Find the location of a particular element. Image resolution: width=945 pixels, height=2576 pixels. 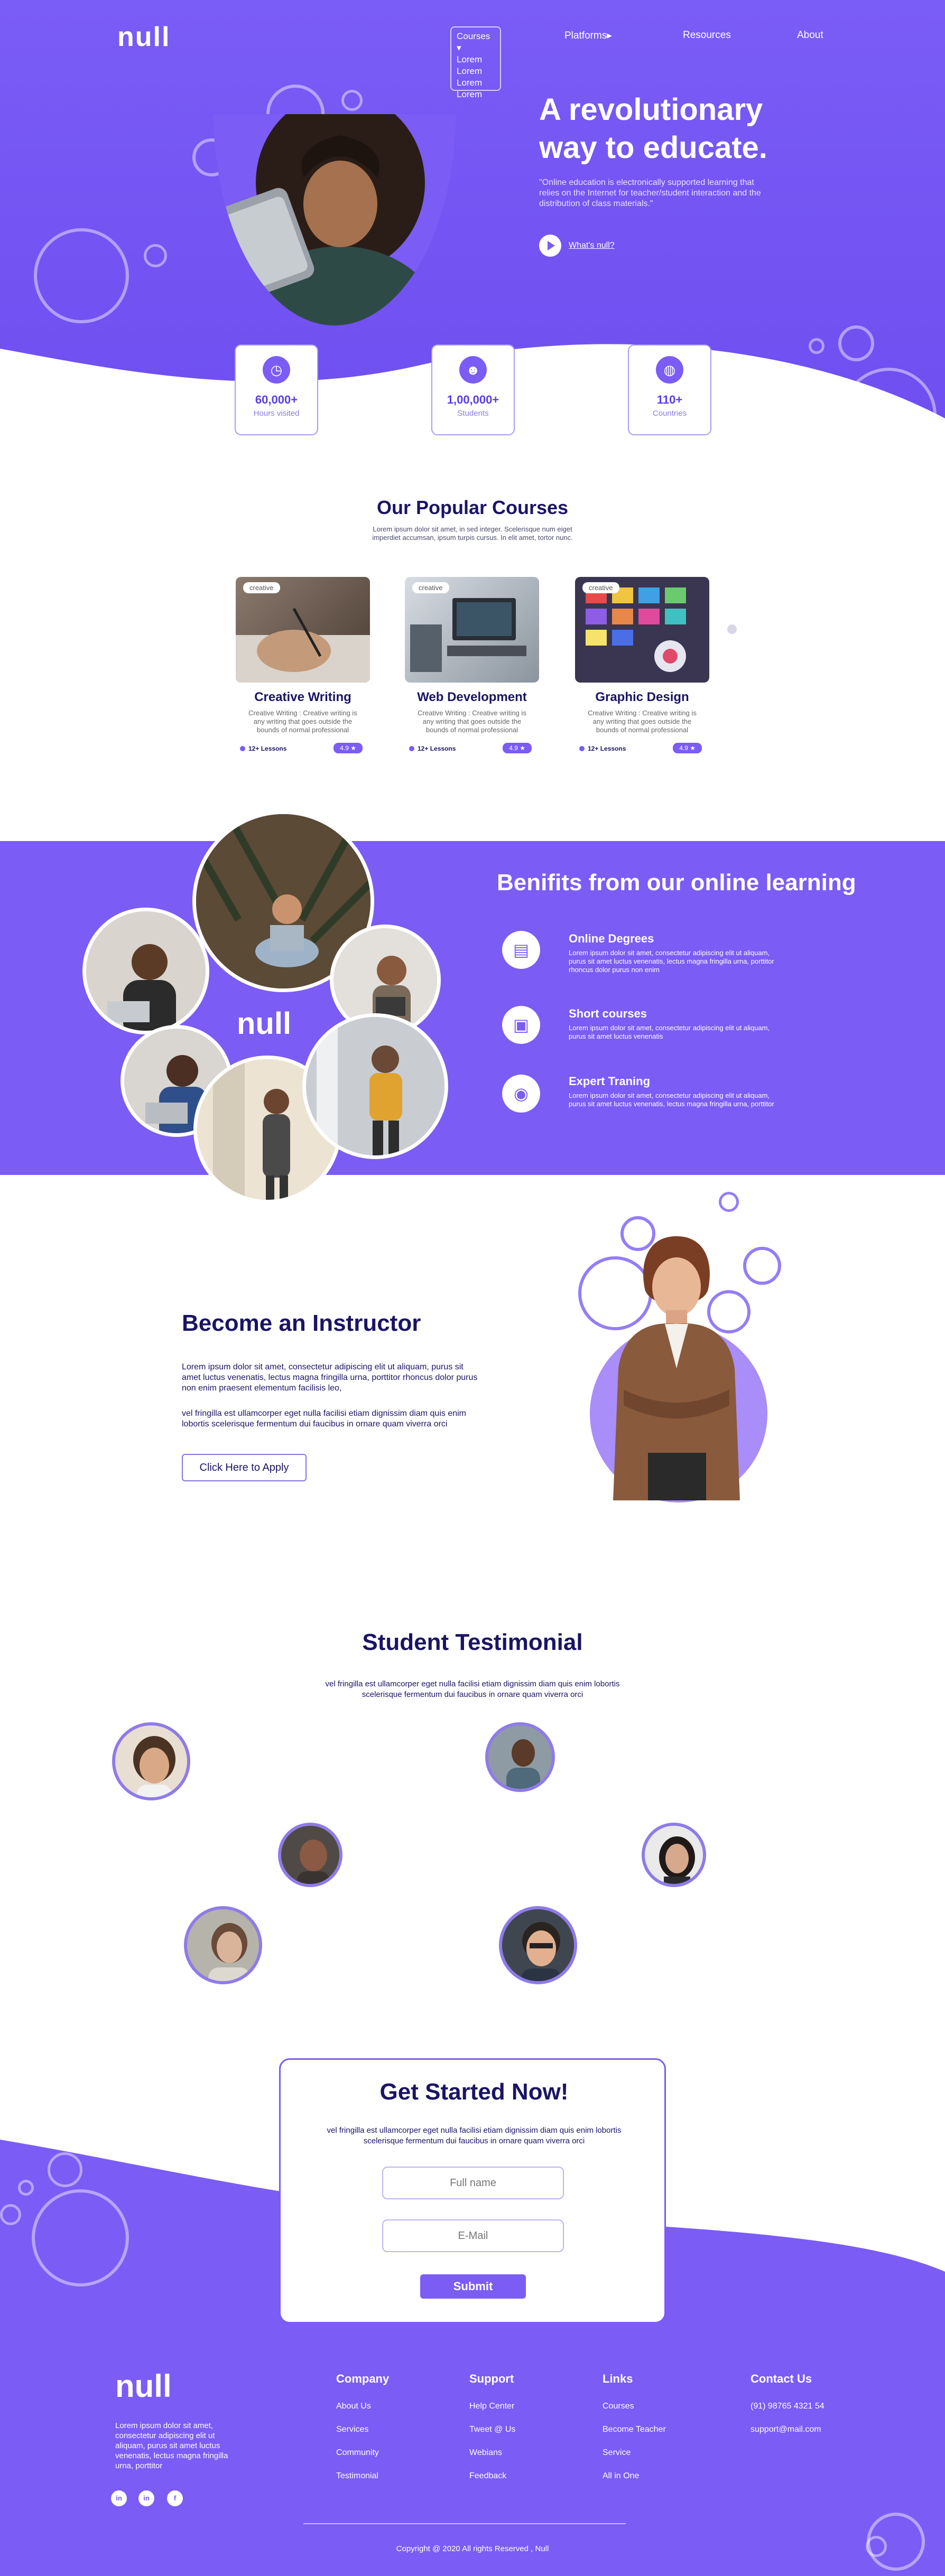

instructor-title: Become an Instructor is located at coordinates (301, 1323).